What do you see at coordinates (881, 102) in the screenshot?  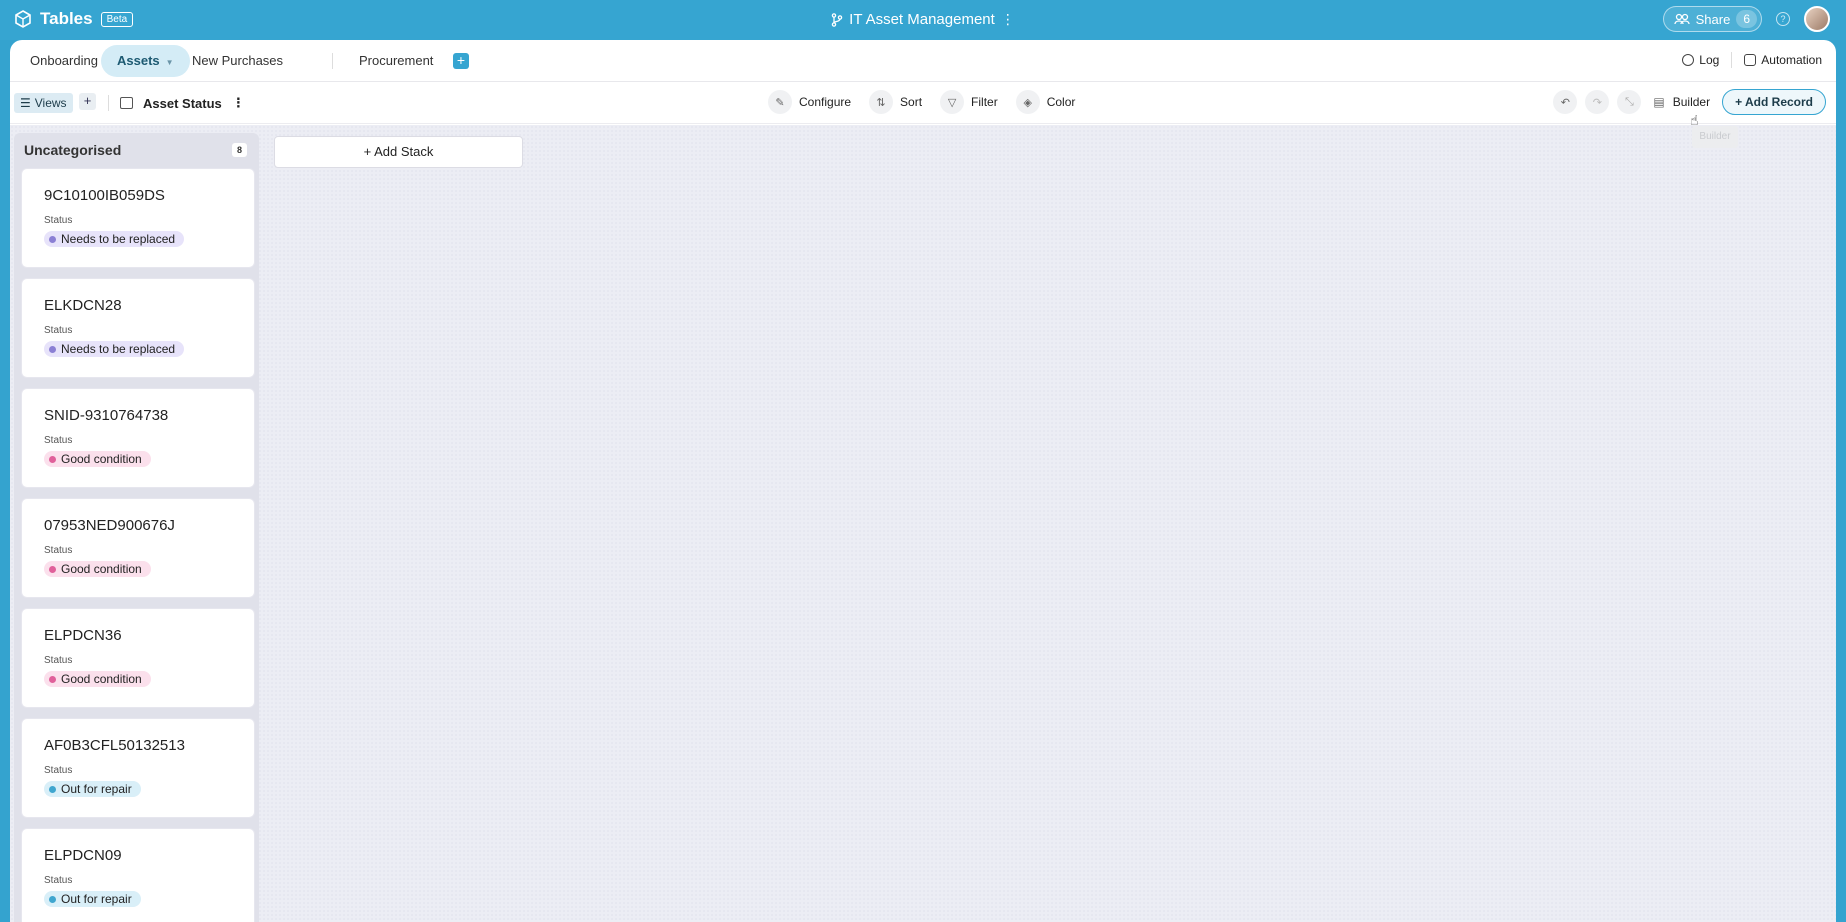 I see `sort-icon: ⇅` at bounding box center [881, 102].